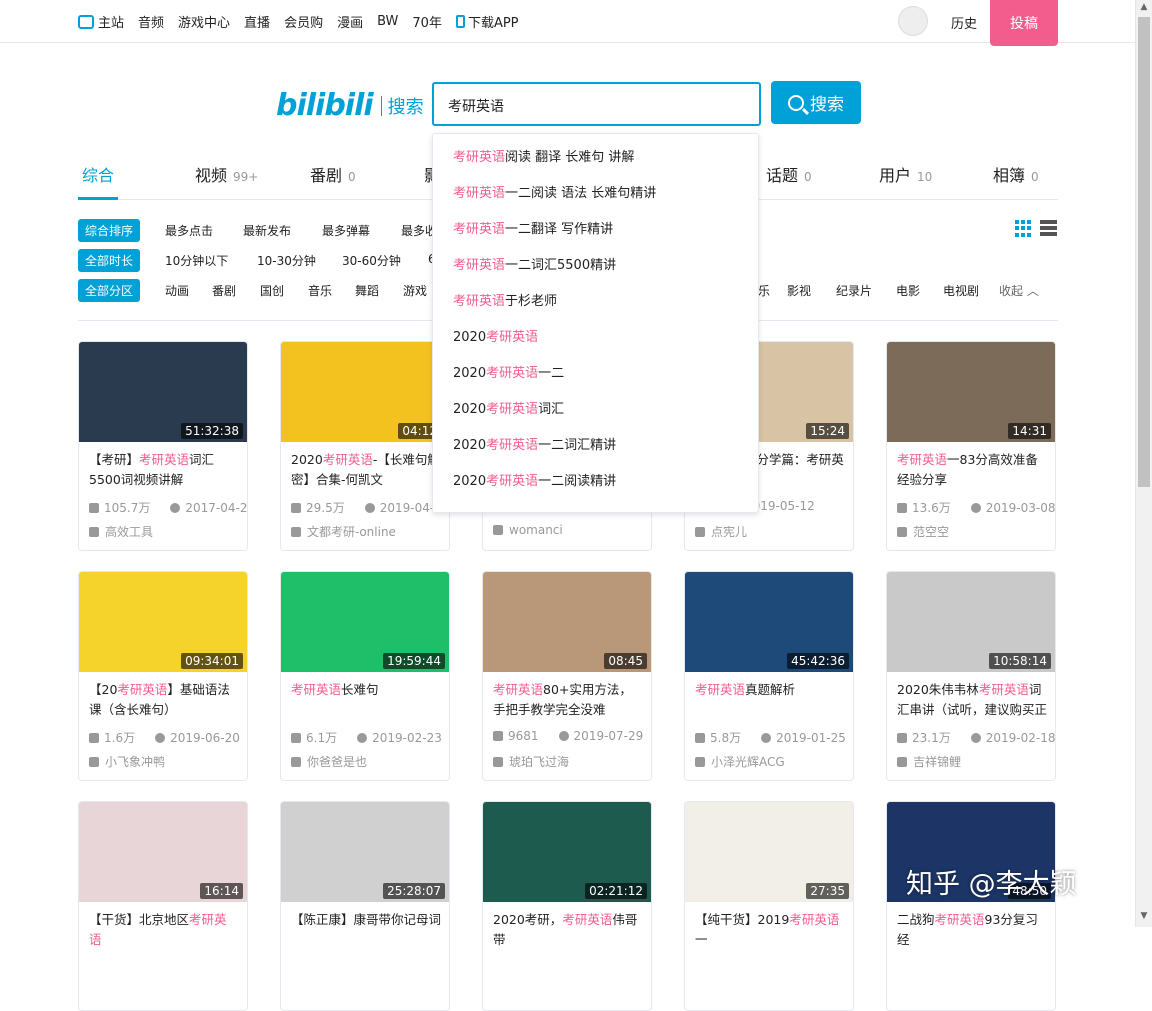  Describe the element at coordinates (595, 194) in the screenshot. I see `suggestion-item: 考研英语一二阅读 语法 长难句精讲` at that location.